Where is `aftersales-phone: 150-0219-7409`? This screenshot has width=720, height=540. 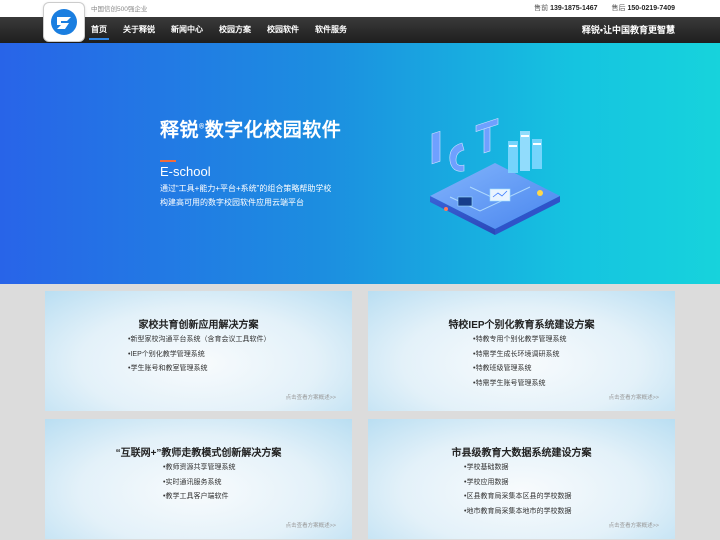 aftersales-phone: 150-0219-7409 is located at coordinates (652, 8).